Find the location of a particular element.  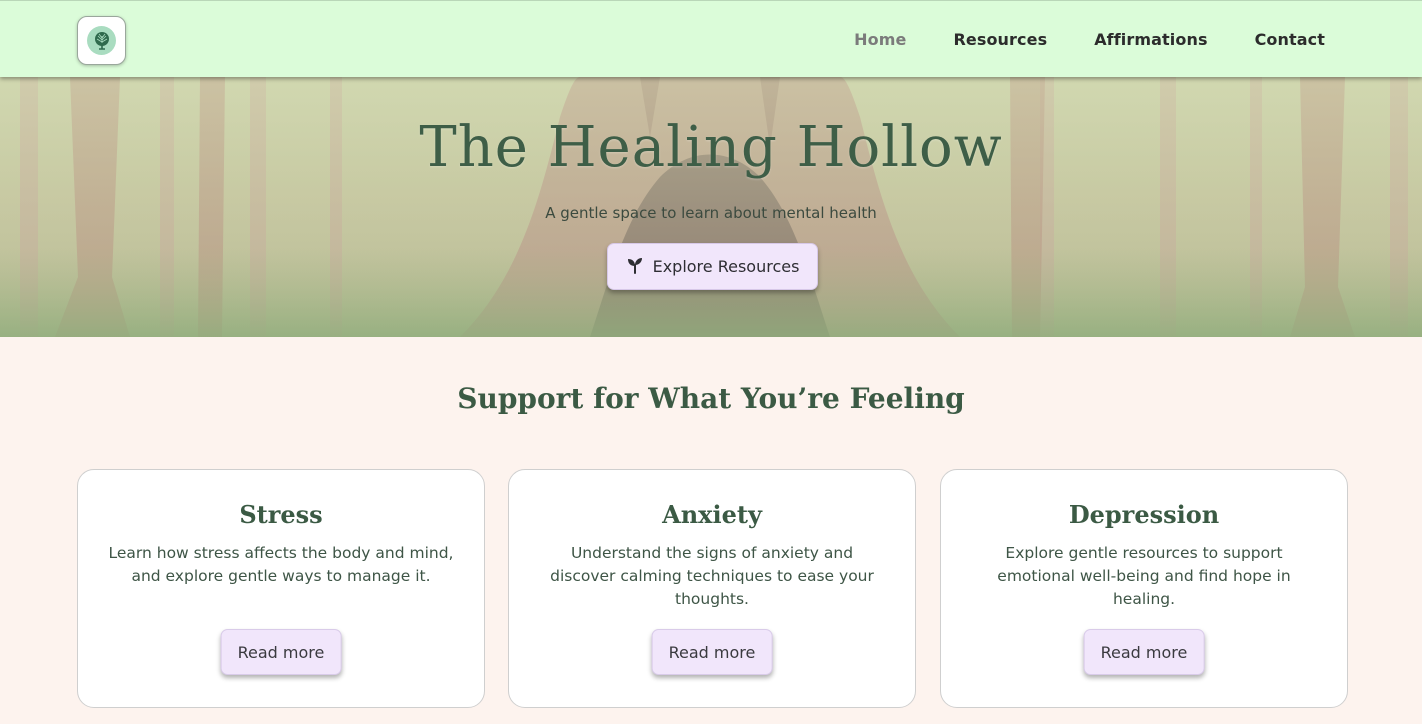

card-title: Anxiety is located at coordinates (712, 514).